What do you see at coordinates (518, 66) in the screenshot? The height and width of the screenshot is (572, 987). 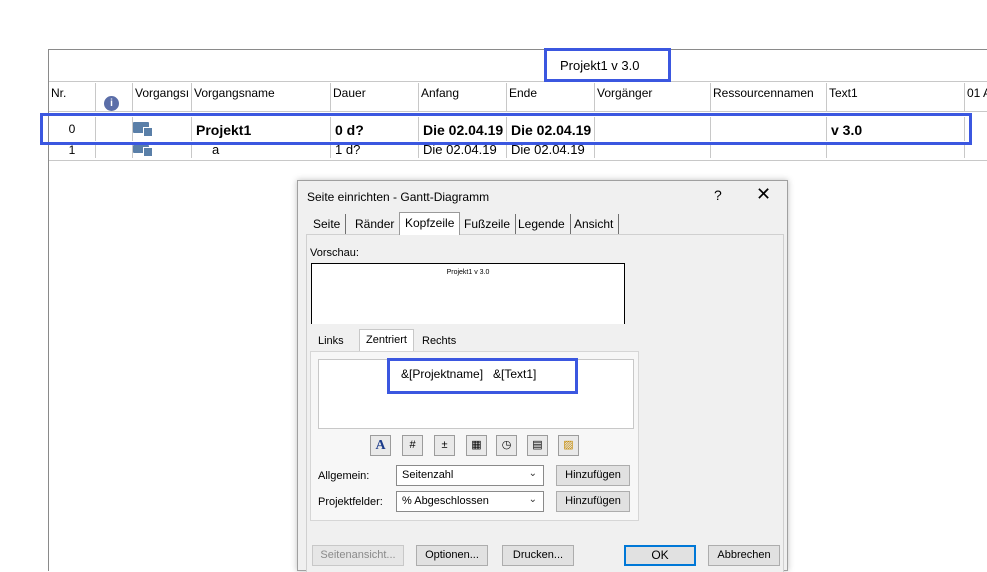 I see `header-title-area: Projekt1 v 3.0` at bounding box center [518, 66].